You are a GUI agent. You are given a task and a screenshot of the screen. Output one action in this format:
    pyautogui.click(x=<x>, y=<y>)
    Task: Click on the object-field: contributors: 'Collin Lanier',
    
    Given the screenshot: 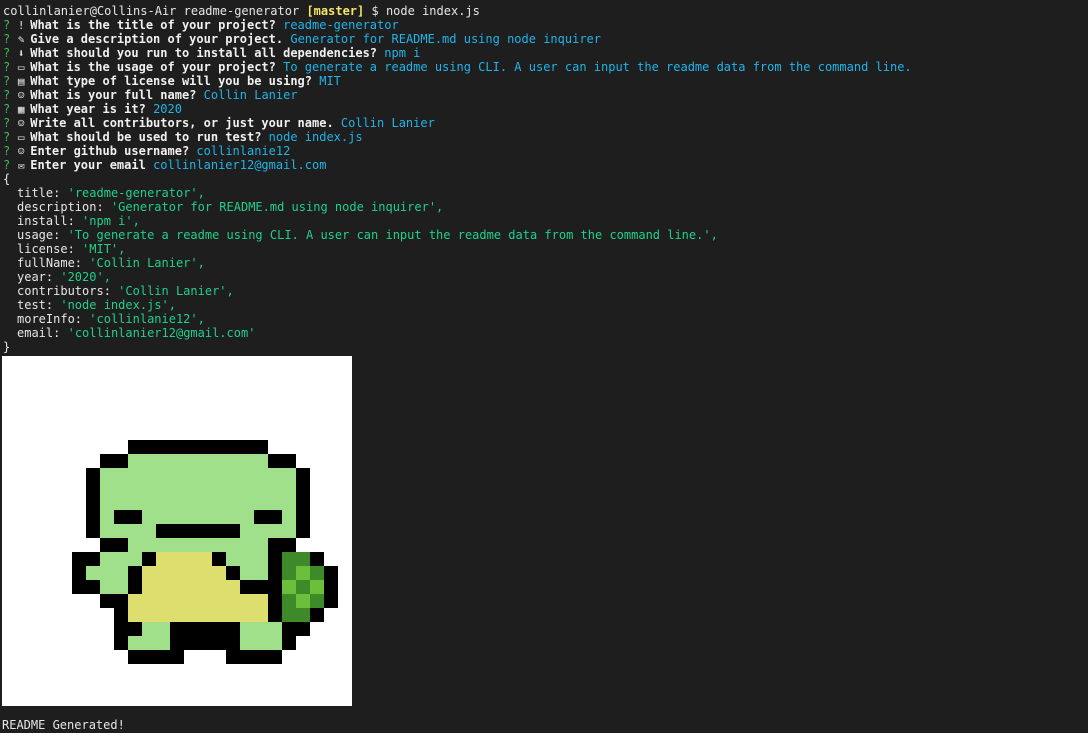 What is the action you would take?
    pyautogui.click(x=545, y=291)
    